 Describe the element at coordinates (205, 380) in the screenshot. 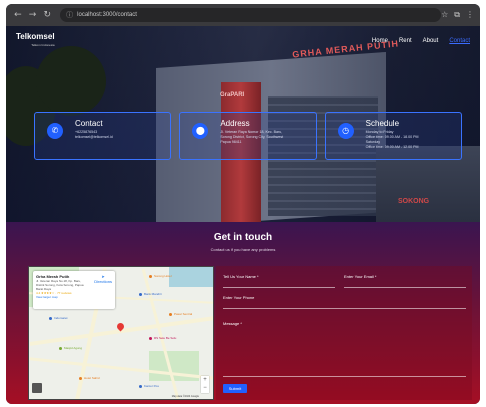

I see `zoom-in-button: +` at that location.